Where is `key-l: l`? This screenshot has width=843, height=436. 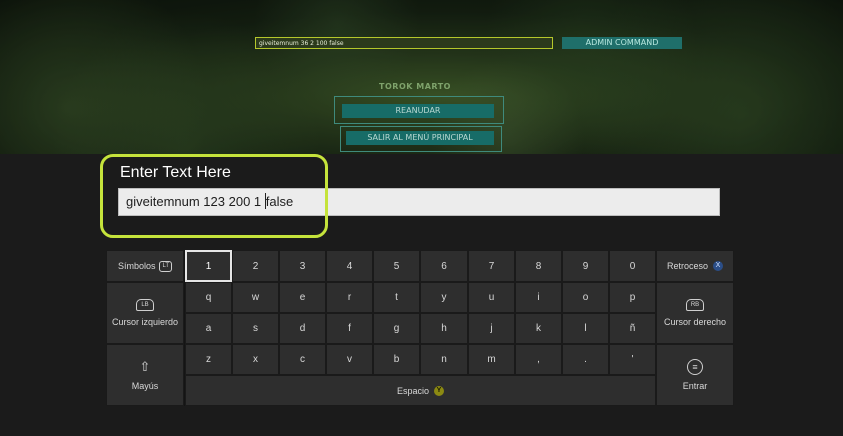
key-l: l is located at coordinates (585, 328).